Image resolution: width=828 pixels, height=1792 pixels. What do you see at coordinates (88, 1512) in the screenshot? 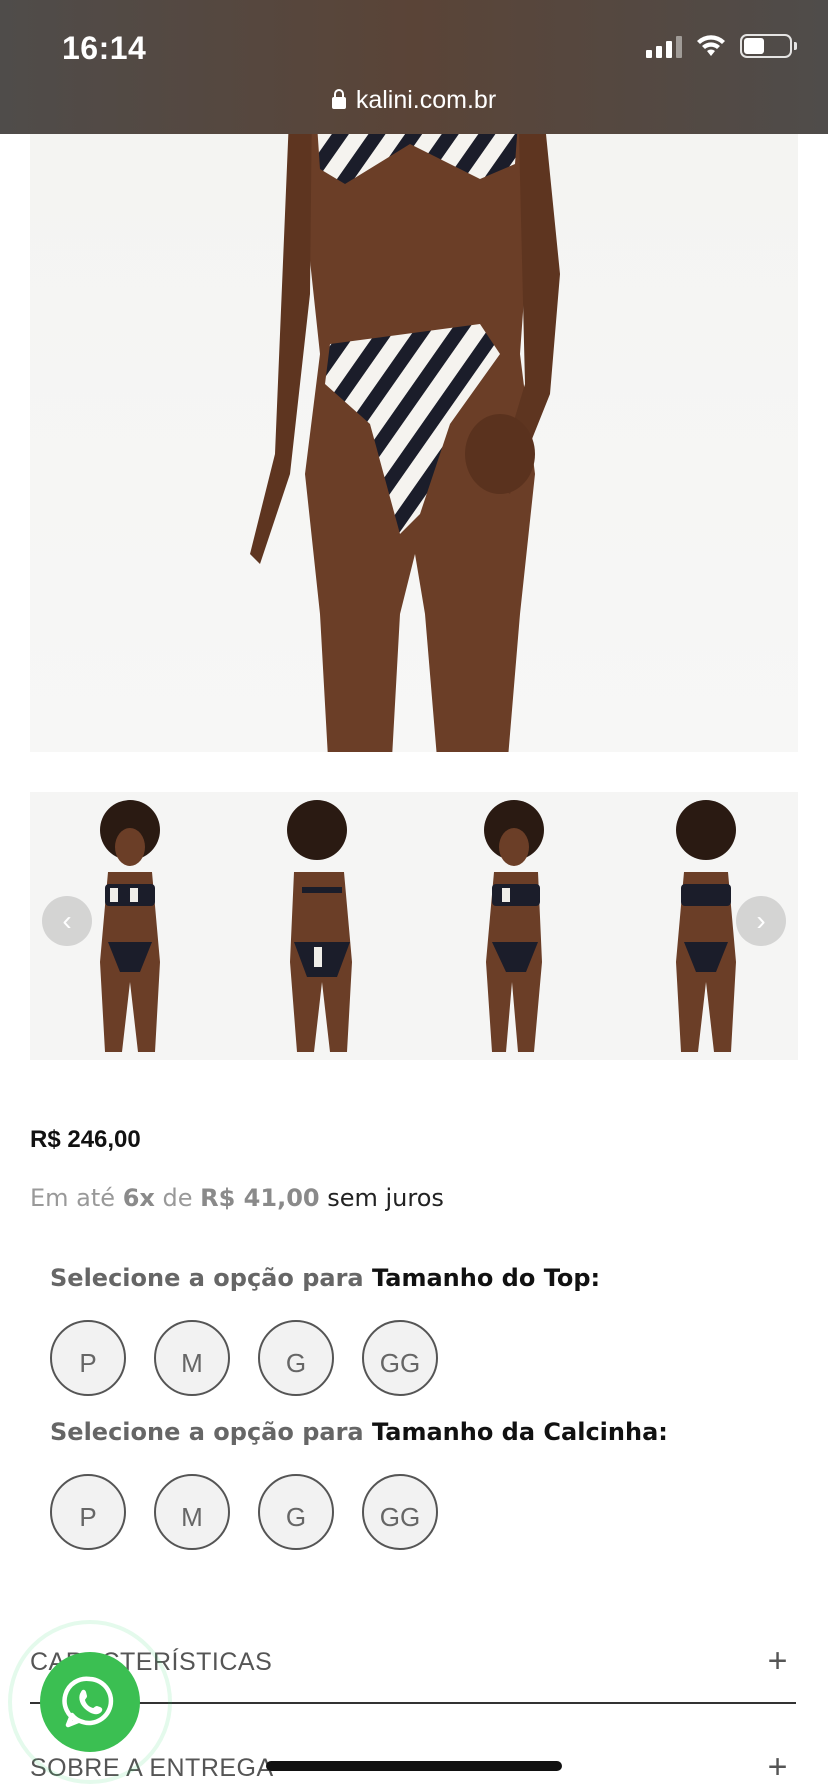
I see `bottom-size-p-button: P` at bounding box center [88, 1512].